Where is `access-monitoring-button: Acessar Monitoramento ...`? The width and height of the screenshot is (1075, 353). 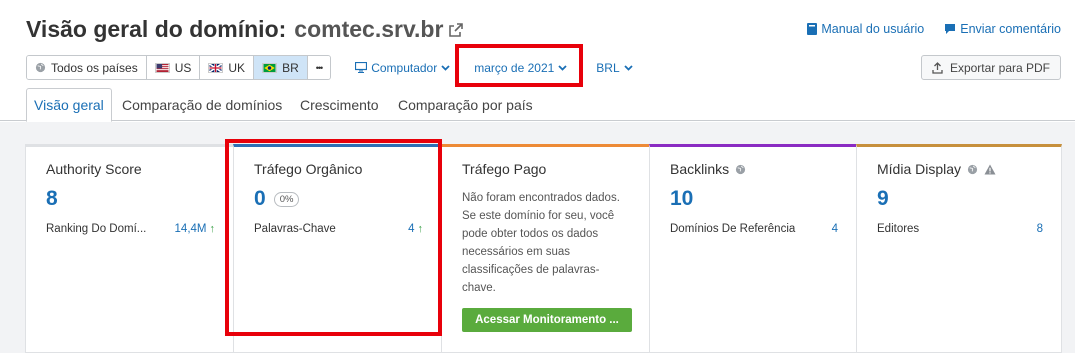
access-monitoring-button: Acessar Monitoramento ... is located at coordinates (547, 320).